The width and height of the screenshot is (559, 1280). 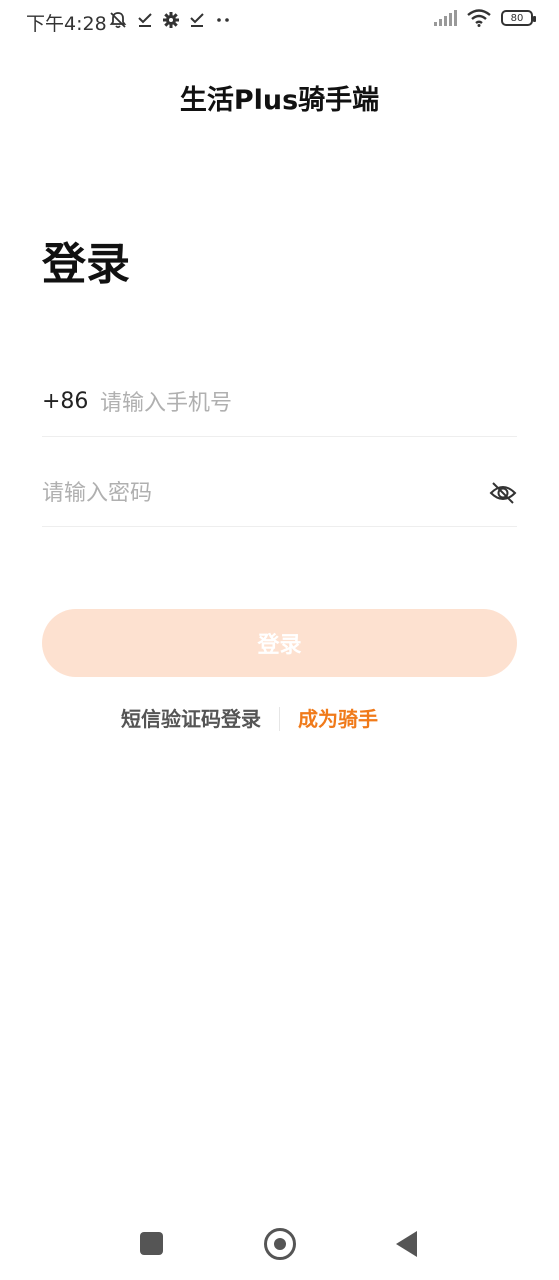 I want to click on phone-field-row: +86, so click(x=279, y=404).